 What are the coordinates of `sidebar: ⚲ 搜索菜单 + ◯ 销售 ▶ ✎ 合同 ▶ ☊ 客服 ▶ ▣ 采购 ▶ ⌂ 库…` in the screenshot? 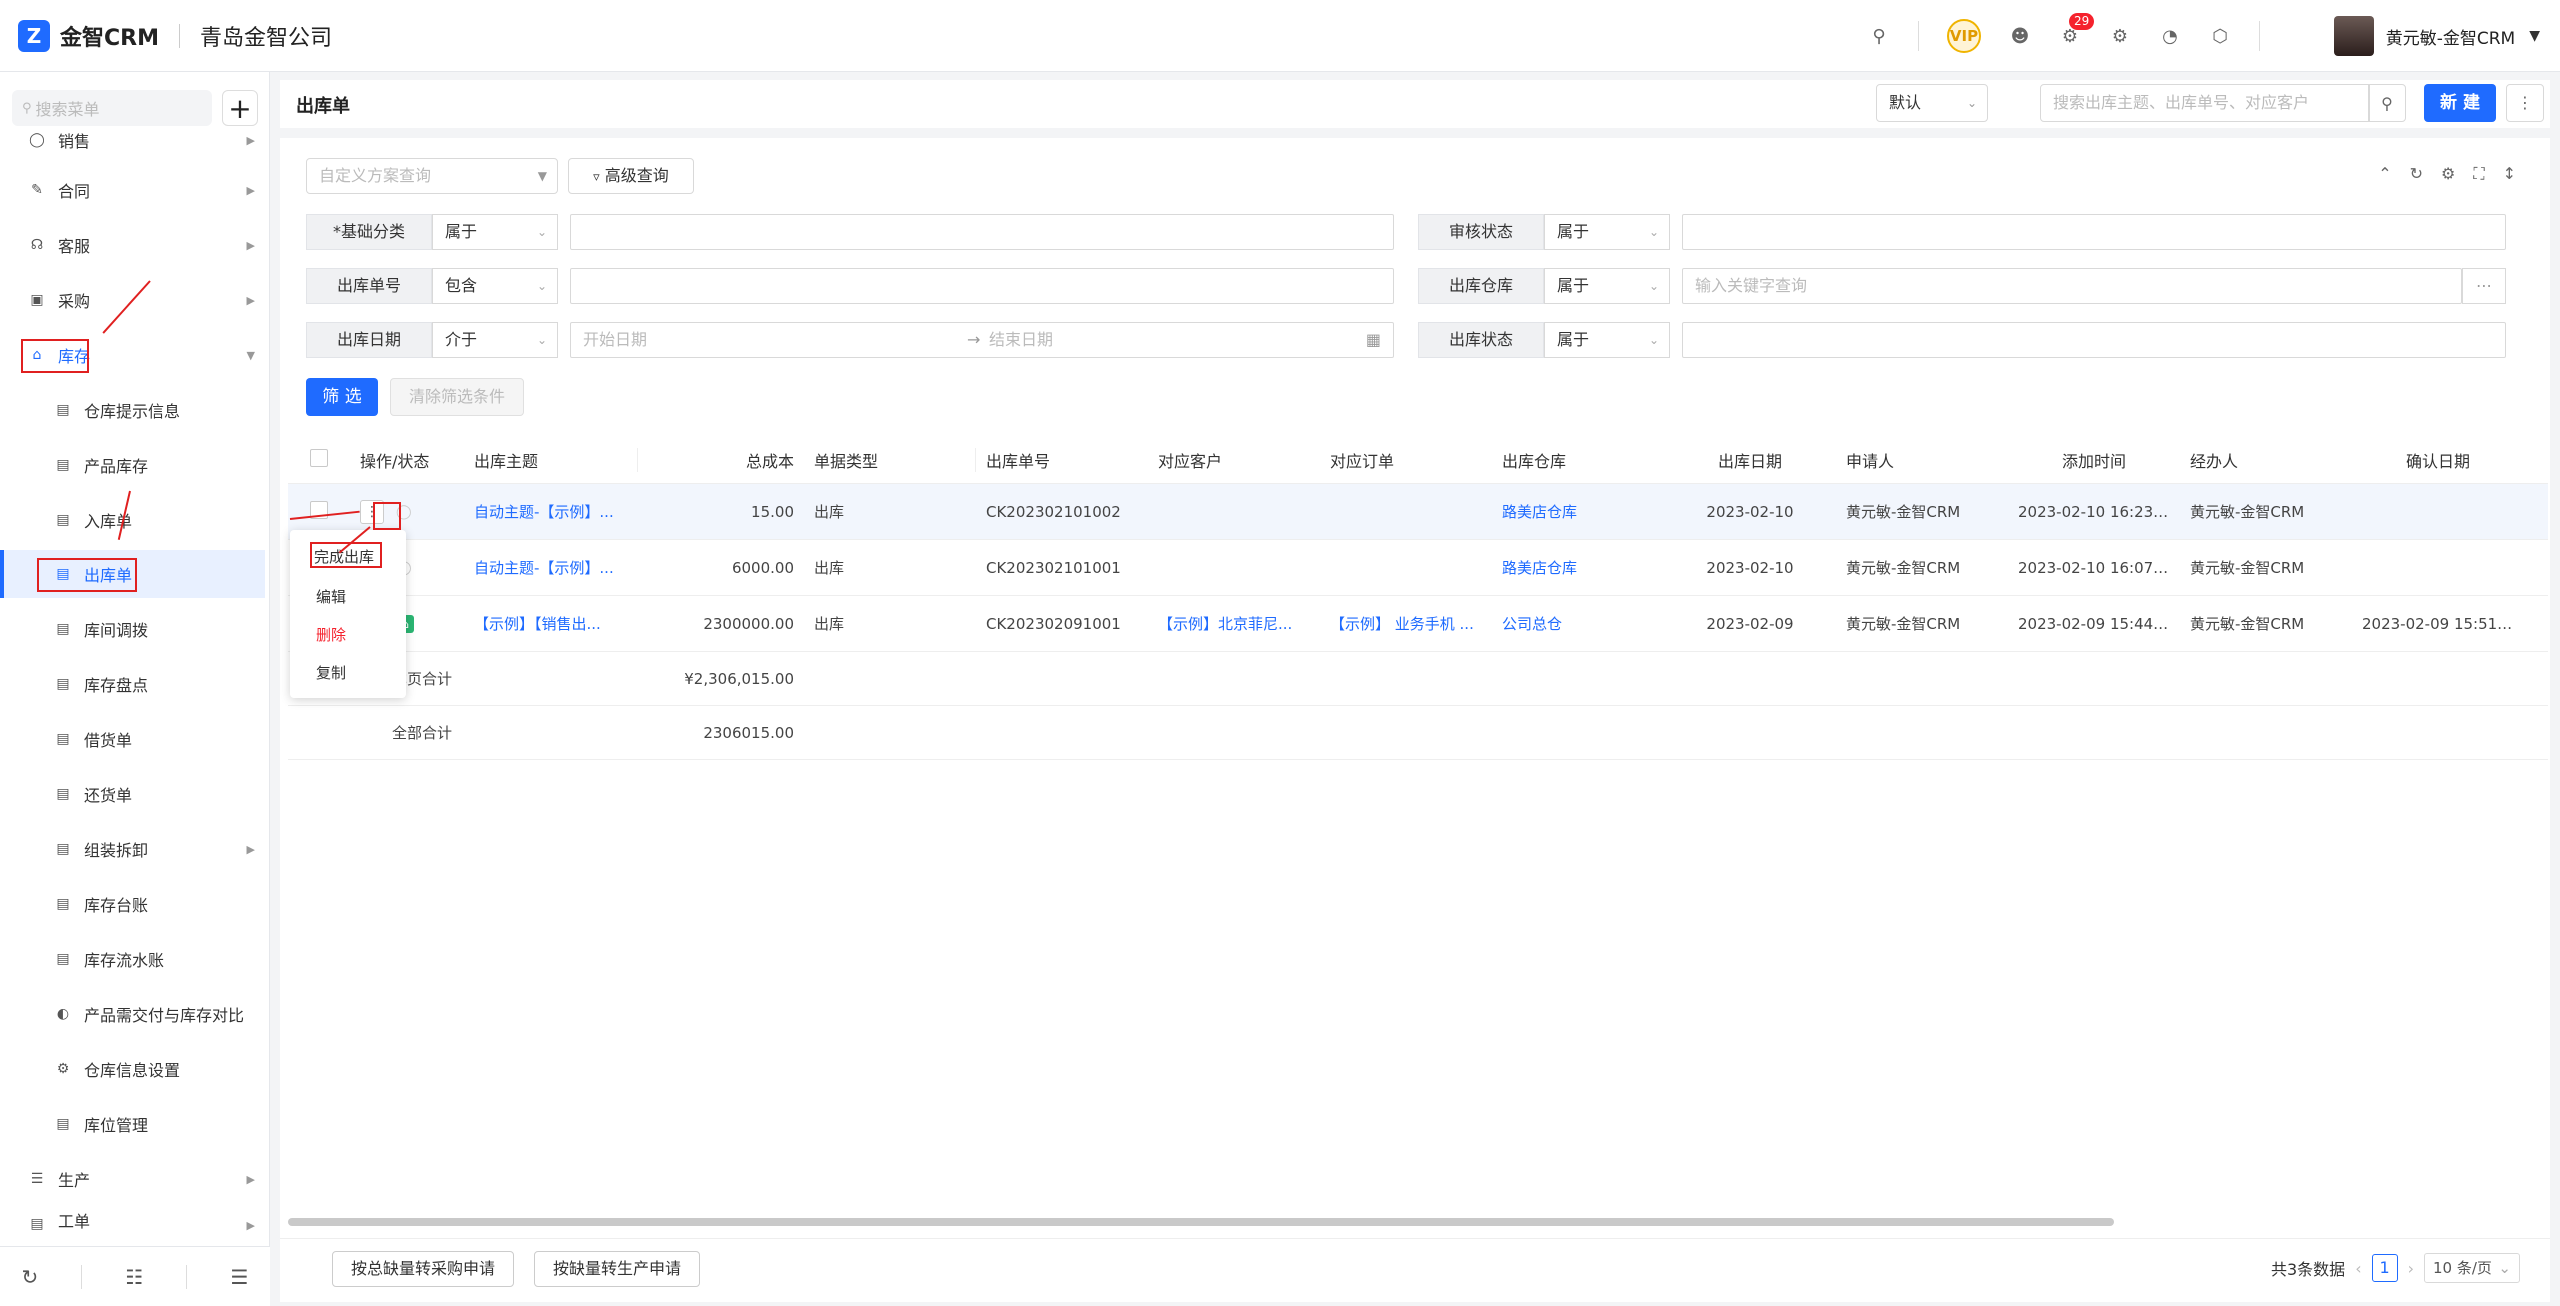 It's located at (135, 689).